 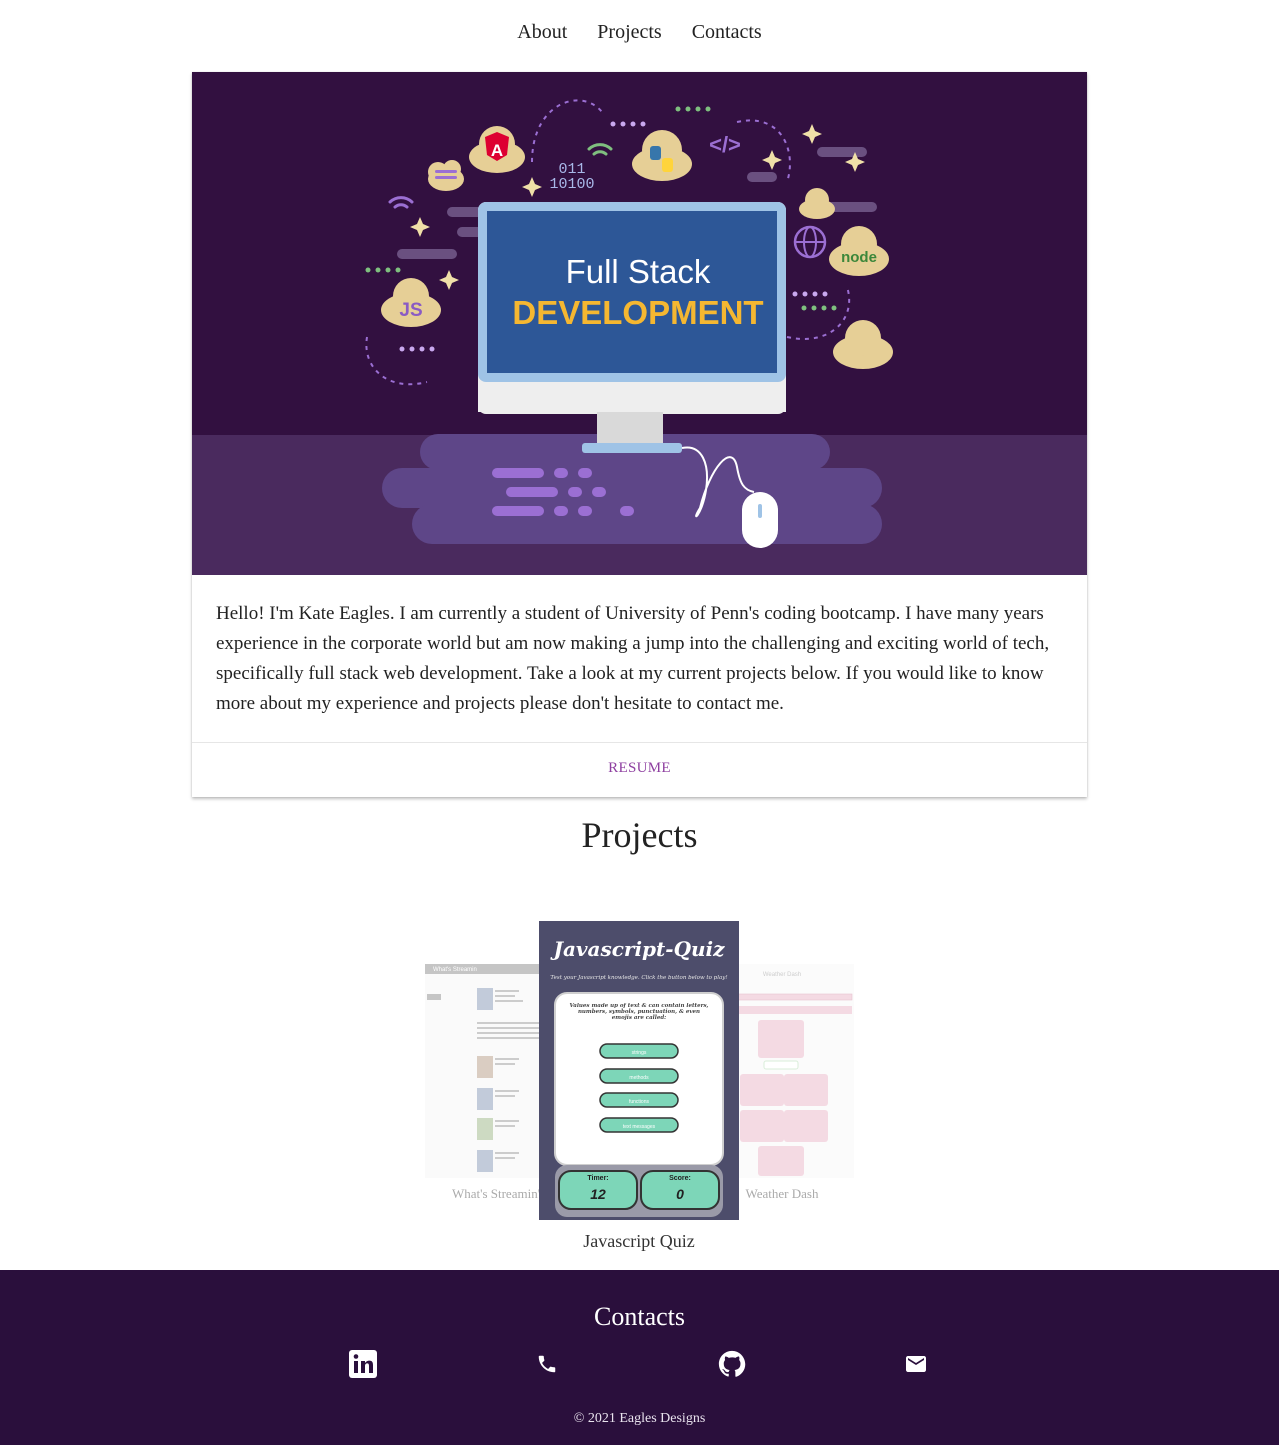 I want to click on footer: Contacts © 2021 Eagles Designs, so click(x=639, y=1357).